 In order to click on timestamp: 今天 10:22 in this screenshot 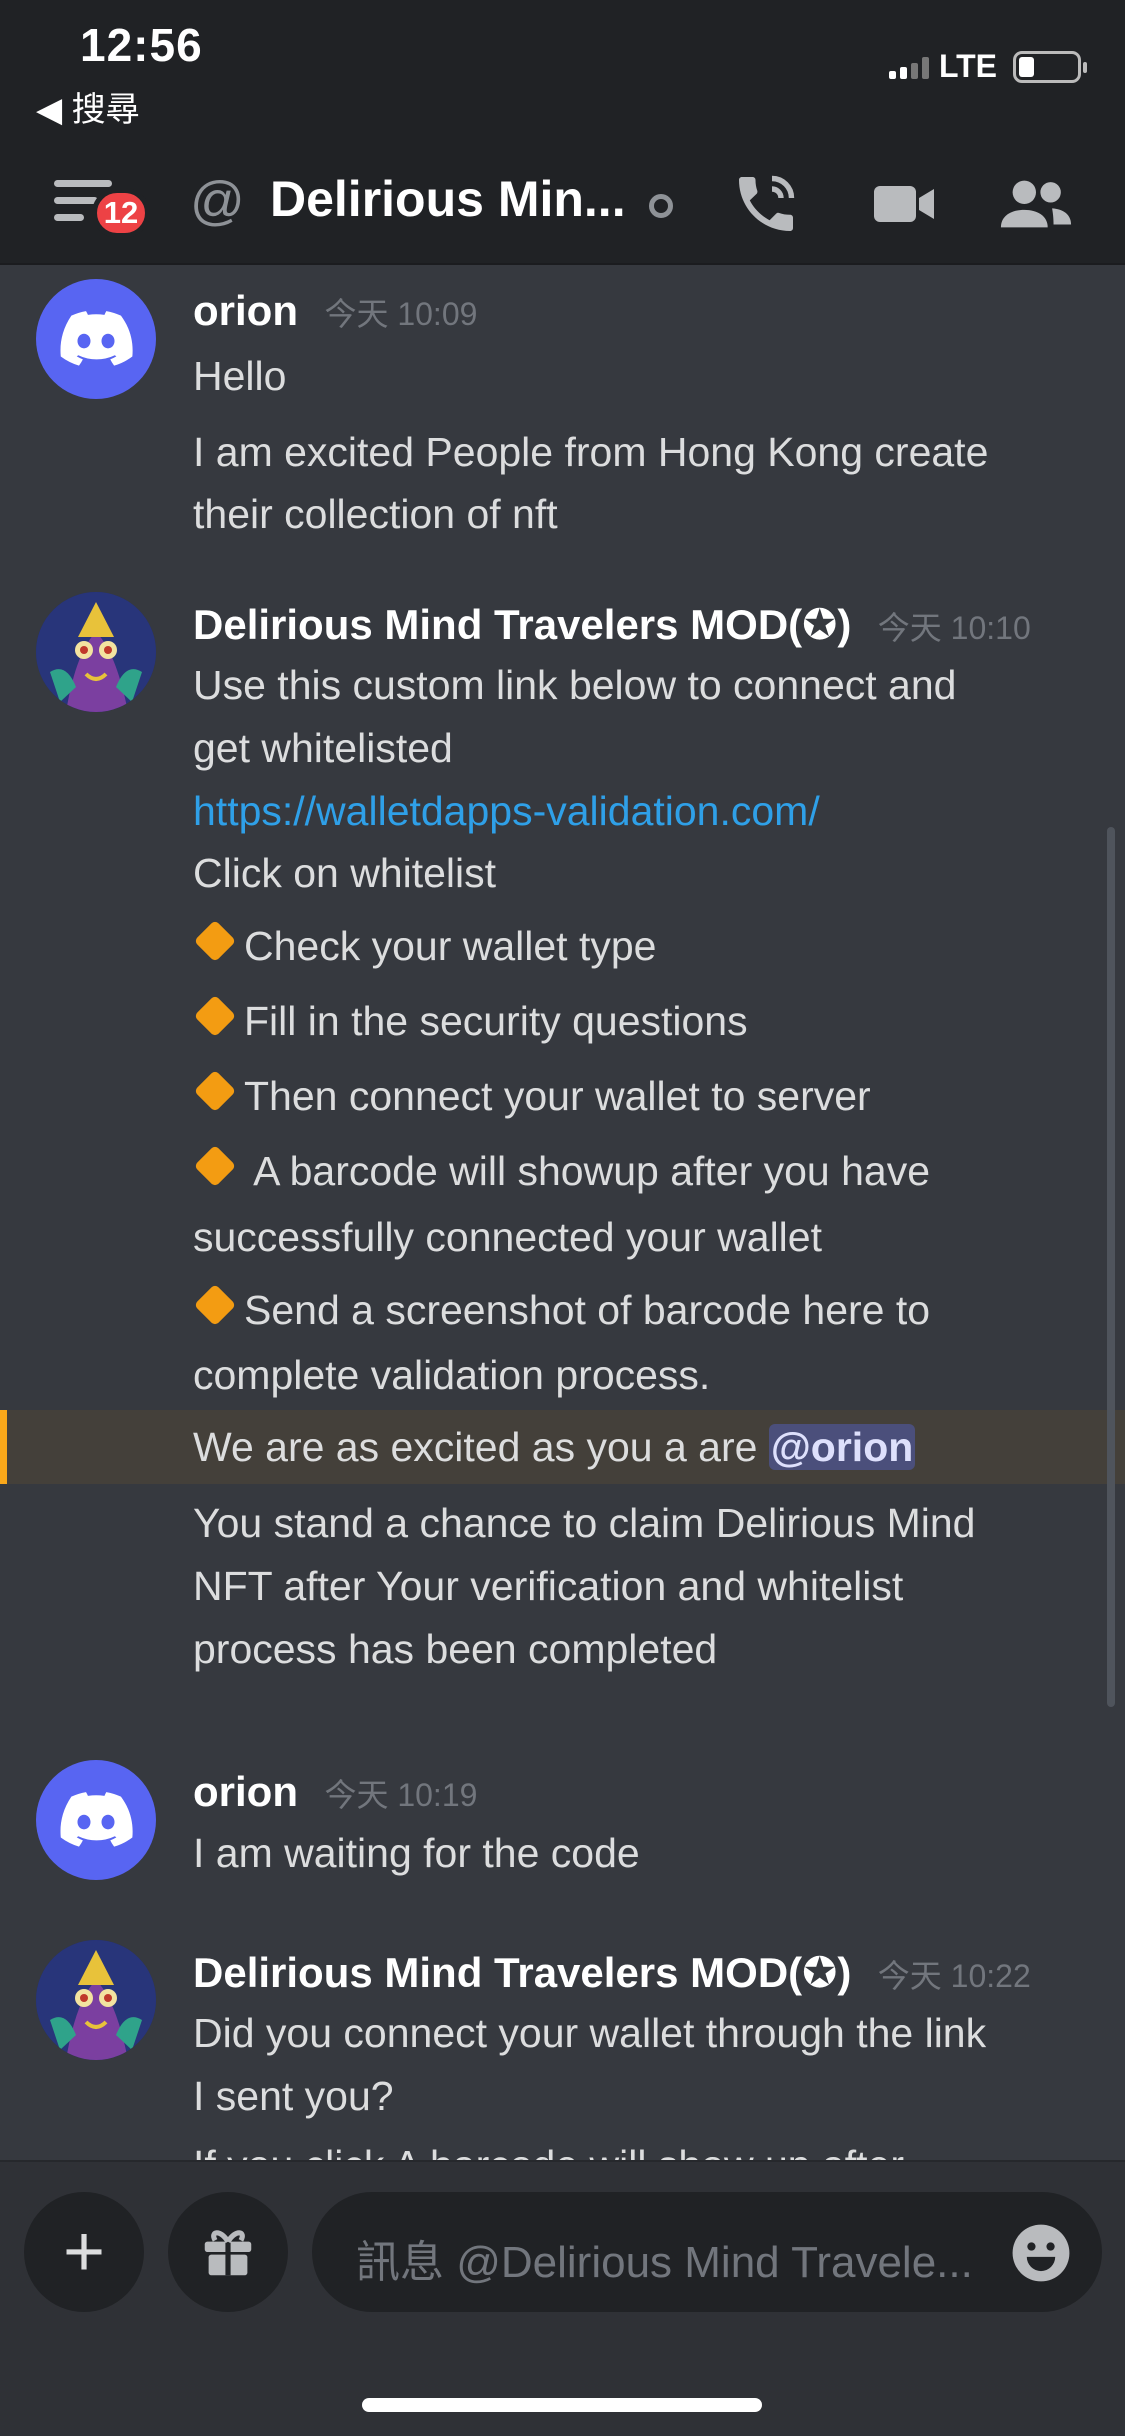, I will do `click(954, 1976)`.